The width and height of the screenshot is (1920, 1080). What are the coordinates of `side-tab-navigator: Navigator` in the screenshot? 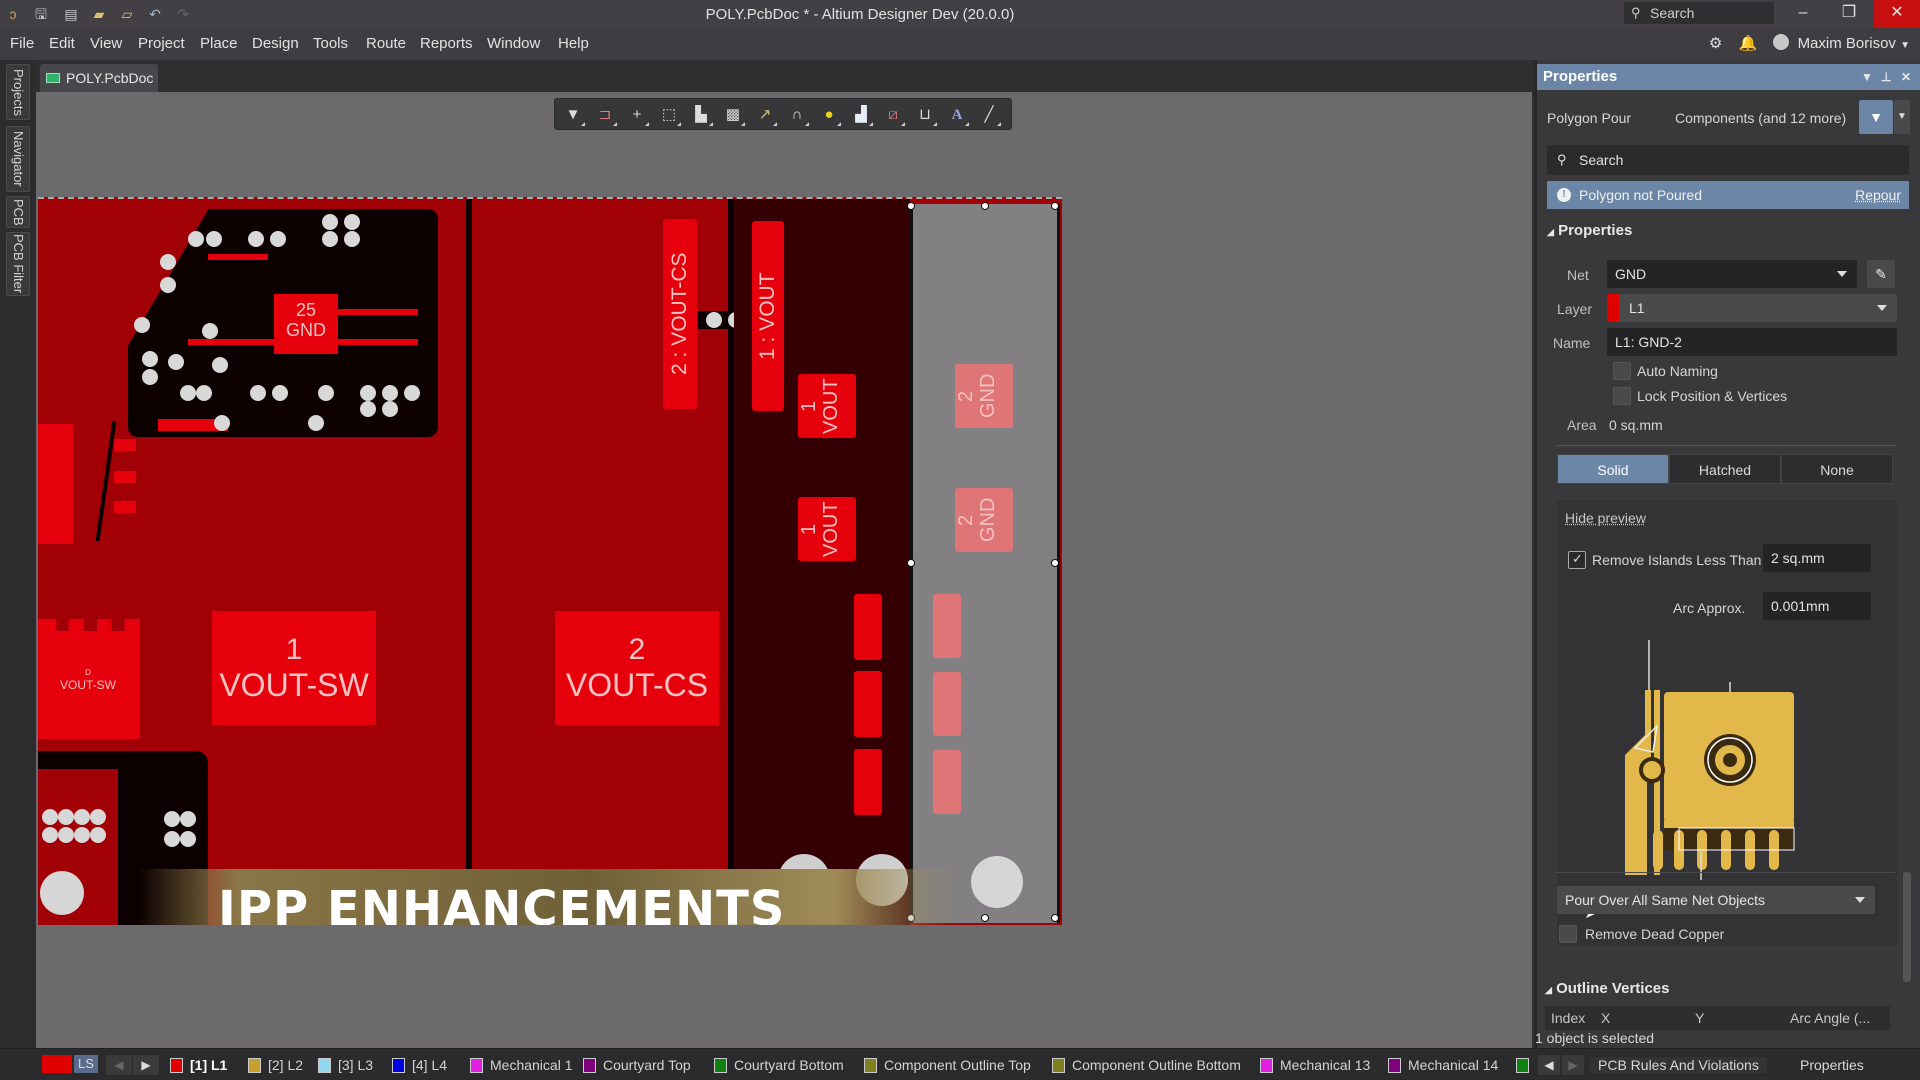 It's located at (18, 159).